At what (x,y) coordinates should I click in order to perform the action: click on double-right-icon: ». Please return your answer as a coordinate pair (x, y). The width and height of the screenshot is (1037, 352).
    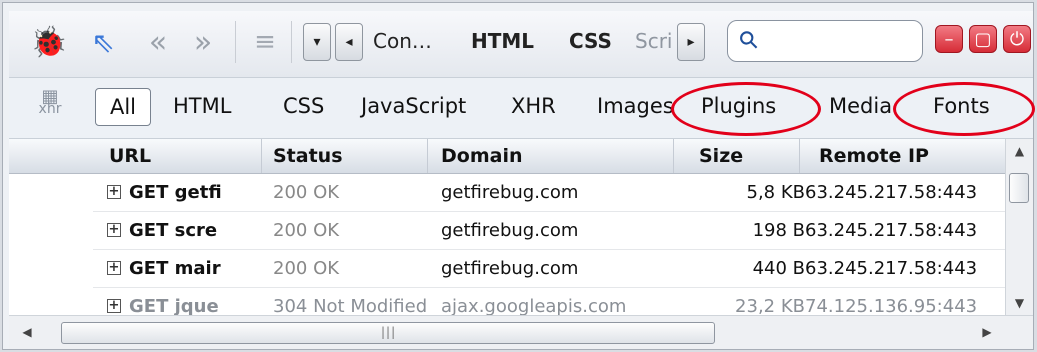
    Looking at the image, I should click on (203, 42).